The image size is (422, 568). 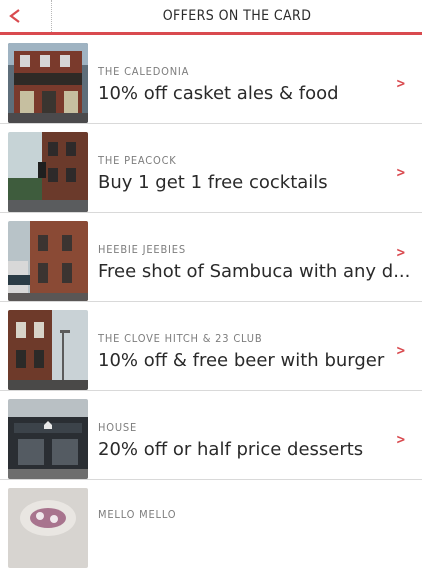 I want to click on venue-name: MELLO MELLO, so click(x=137, y=514).